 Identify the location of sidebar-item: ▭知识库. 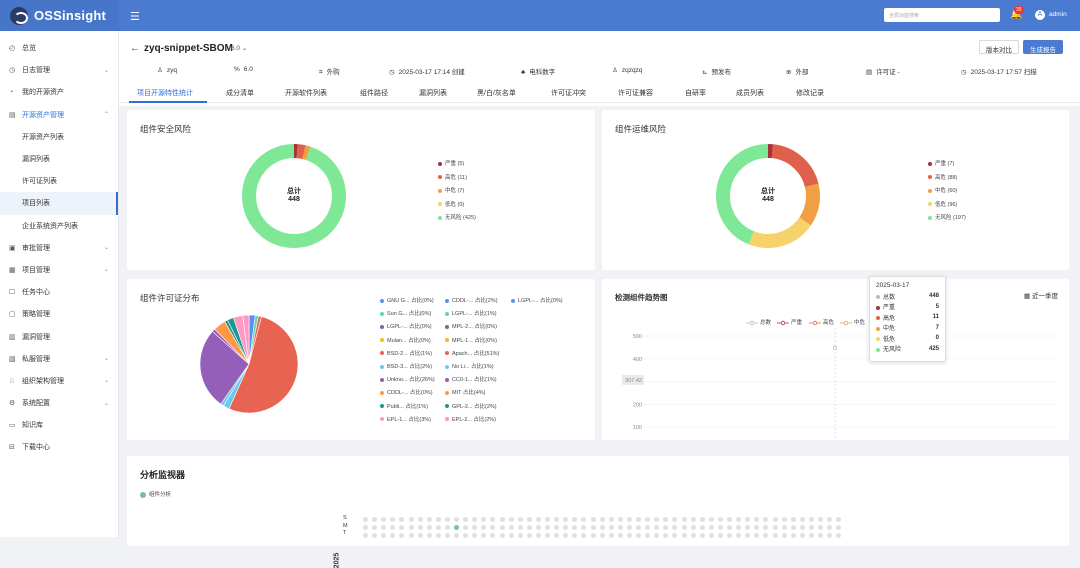
(59, 425).